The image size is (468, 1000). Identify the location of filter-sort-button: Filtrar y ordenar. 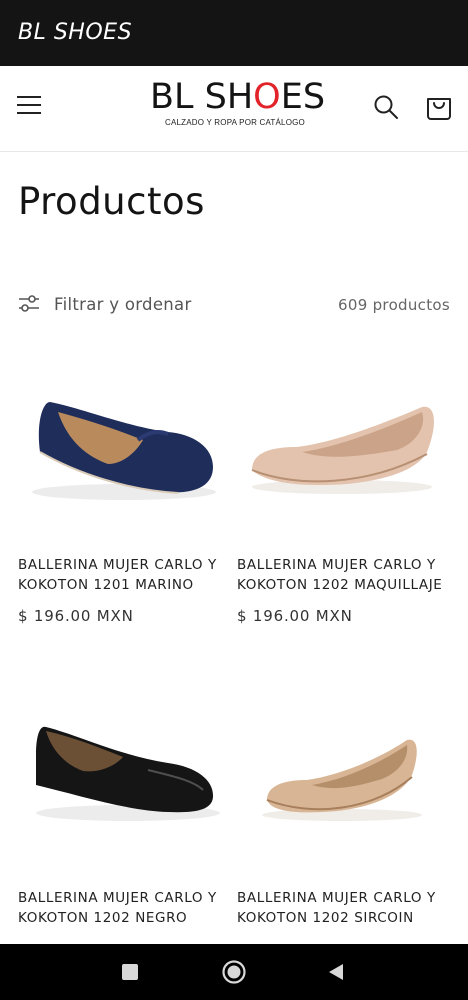
(105, 304).